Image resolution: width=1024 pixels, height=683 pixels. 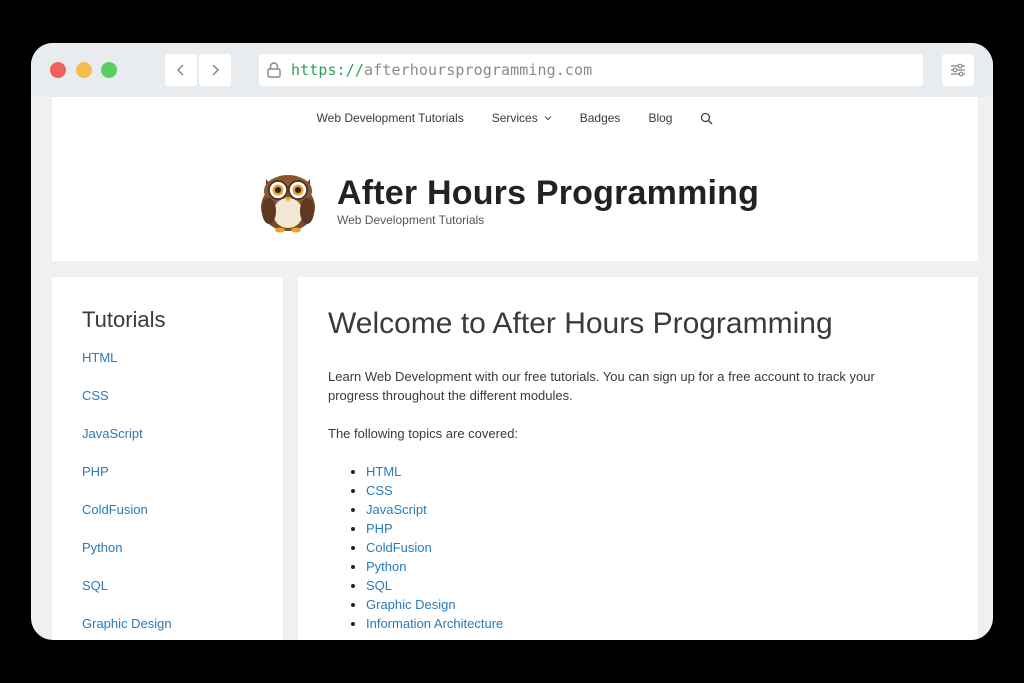 What do you see at coordinates (672, 490) in the screenshot?
I see `list-item: CSS` at bounding box center [672, 490].